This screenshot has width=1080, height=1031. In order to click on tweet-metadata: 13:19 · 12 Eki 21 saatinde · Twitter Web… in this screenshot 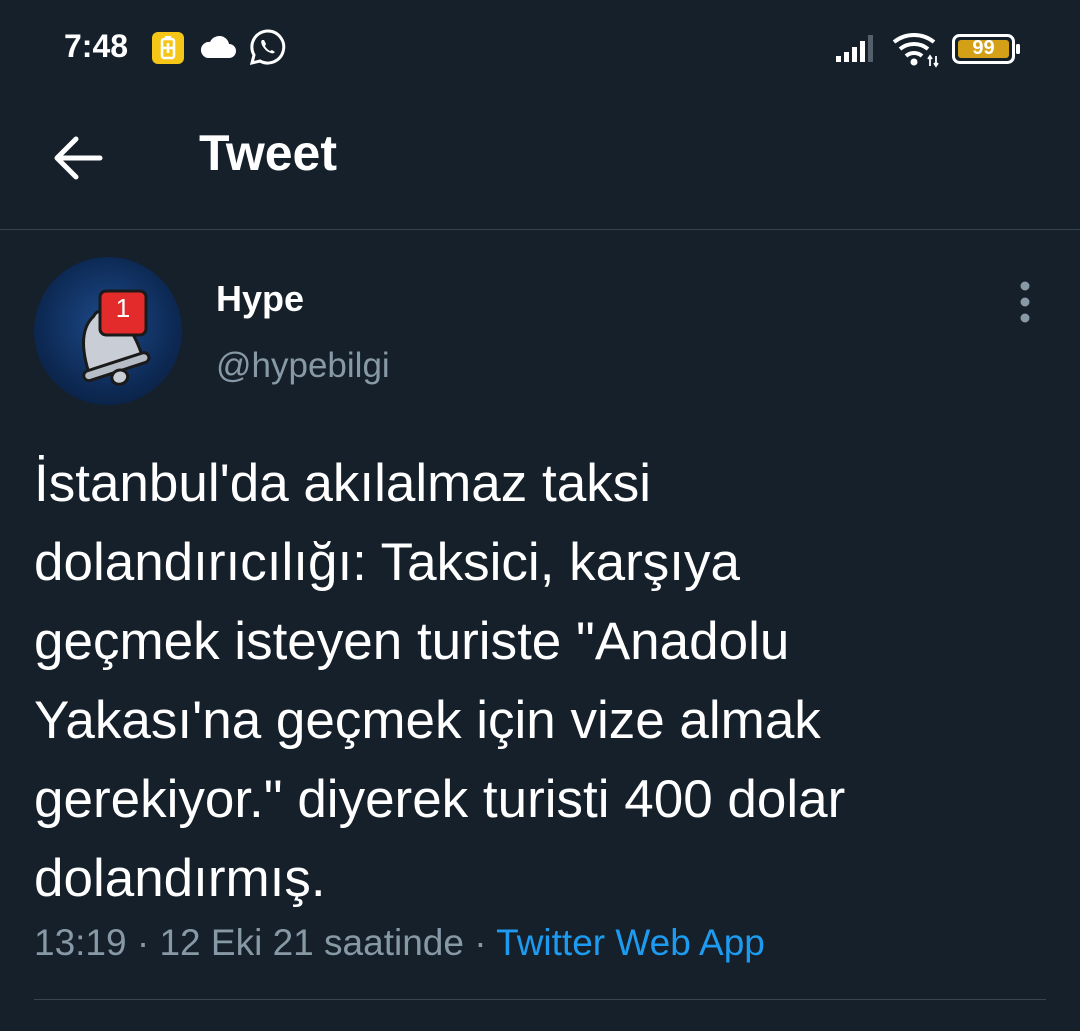, I will do `click(399, 943)`.